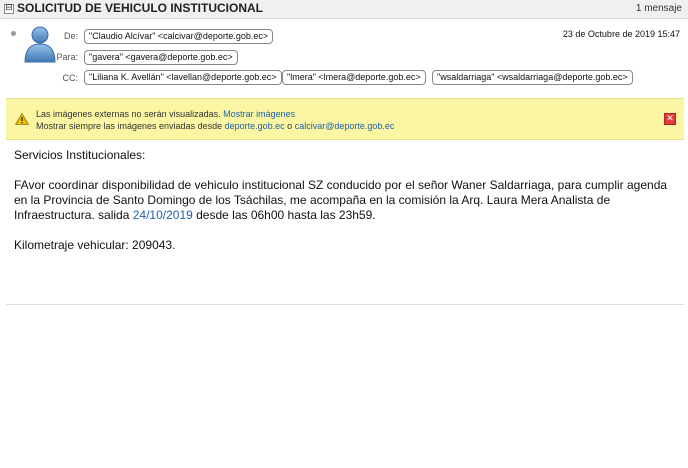 The height and width of the screenshot is (468, 688). Describe the element at coordinates (670, 119) in the screenshot. I see `close-notice-icon: ✕` at that location.